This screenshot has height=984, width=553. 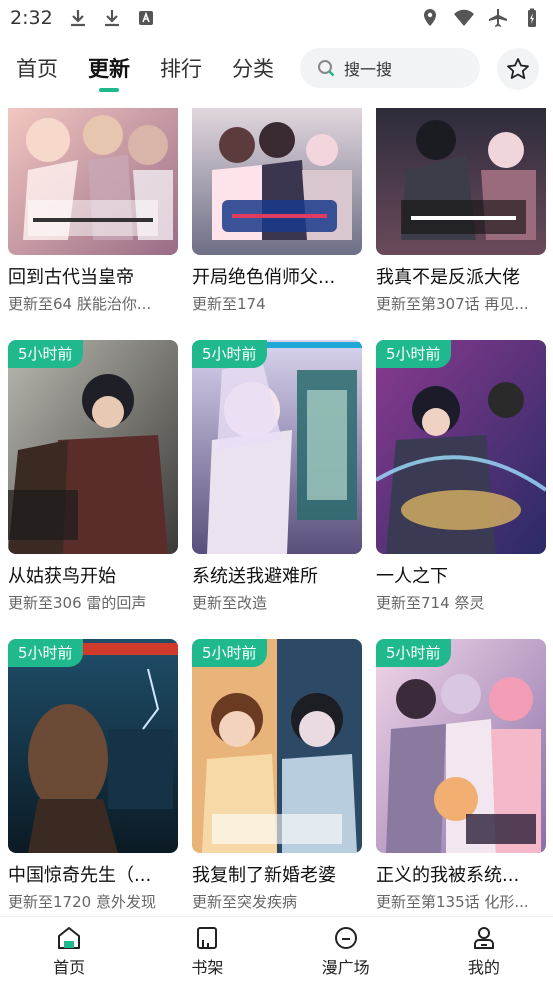 I want to click on status-time: 2:32, so click(x=31, y=18).